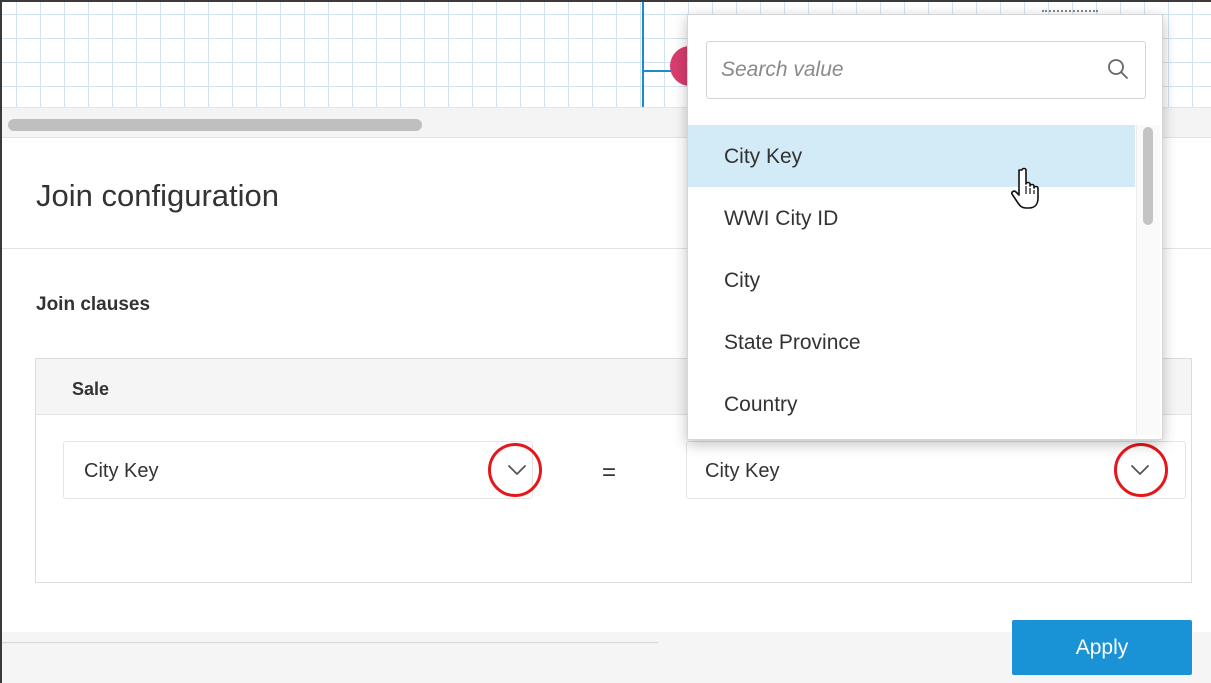  What do you see at coordinates (1141, 470) in the screenshot?
I see `annotation-circle-right` at bounding box center [1141, 470].